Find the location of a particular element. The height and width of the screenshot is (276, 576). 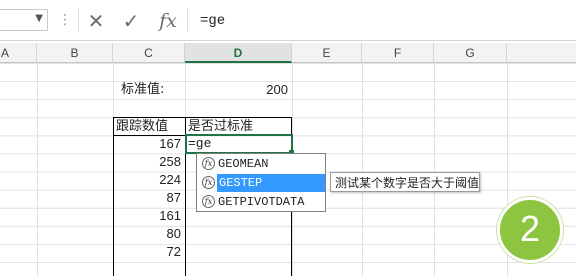

autocomplete-item-gestep: fx GESTEP is located at coordinates (261, 183).